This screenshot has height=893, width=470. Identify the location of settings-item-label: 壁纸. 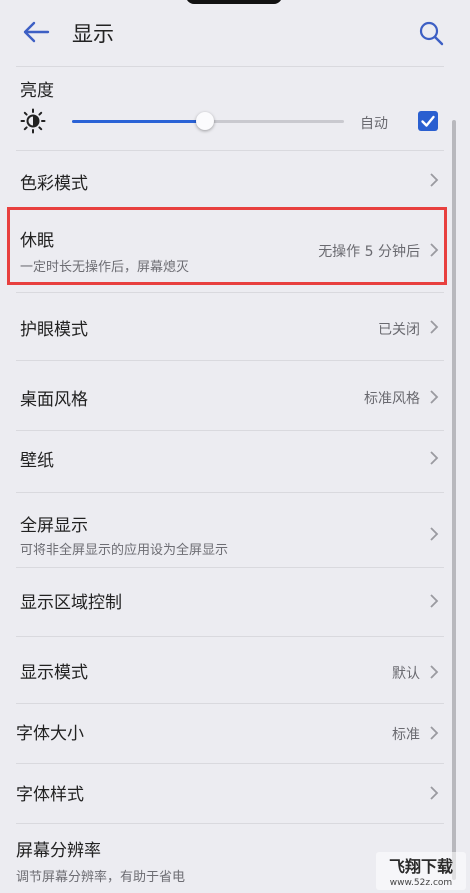
(37, 461).